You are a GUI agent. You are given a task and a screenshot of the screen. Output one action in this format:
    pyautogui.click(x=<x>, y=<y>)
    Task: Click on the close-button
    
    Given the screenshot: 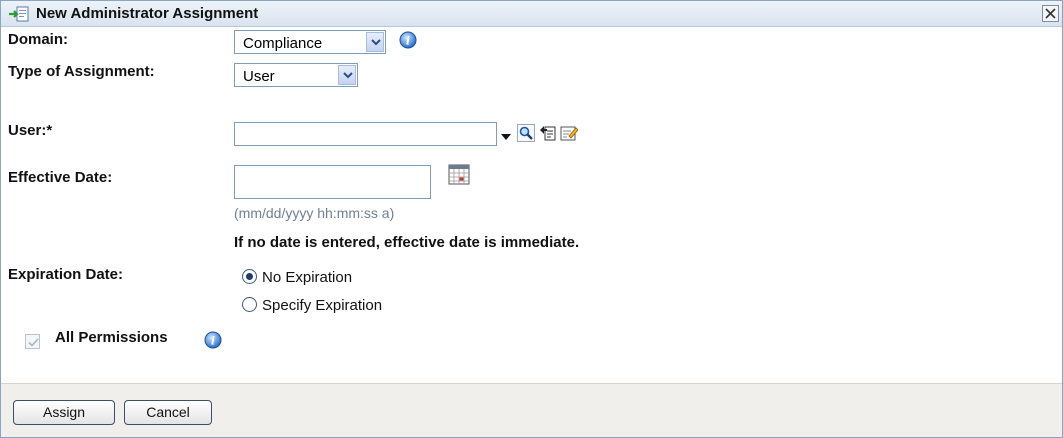 What is the action you would take?
    pyautogui.click(x=1050, y=13)
    